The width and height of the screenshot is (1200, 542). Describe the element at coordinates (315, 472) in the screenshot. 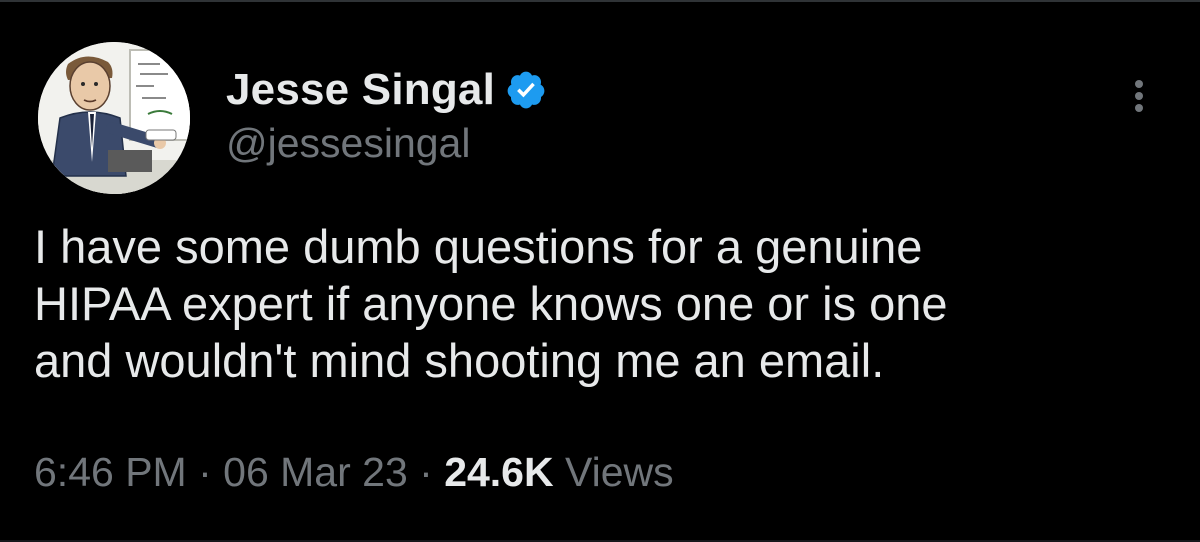

I see `tweet-date: 06 Mar 23` at that location.